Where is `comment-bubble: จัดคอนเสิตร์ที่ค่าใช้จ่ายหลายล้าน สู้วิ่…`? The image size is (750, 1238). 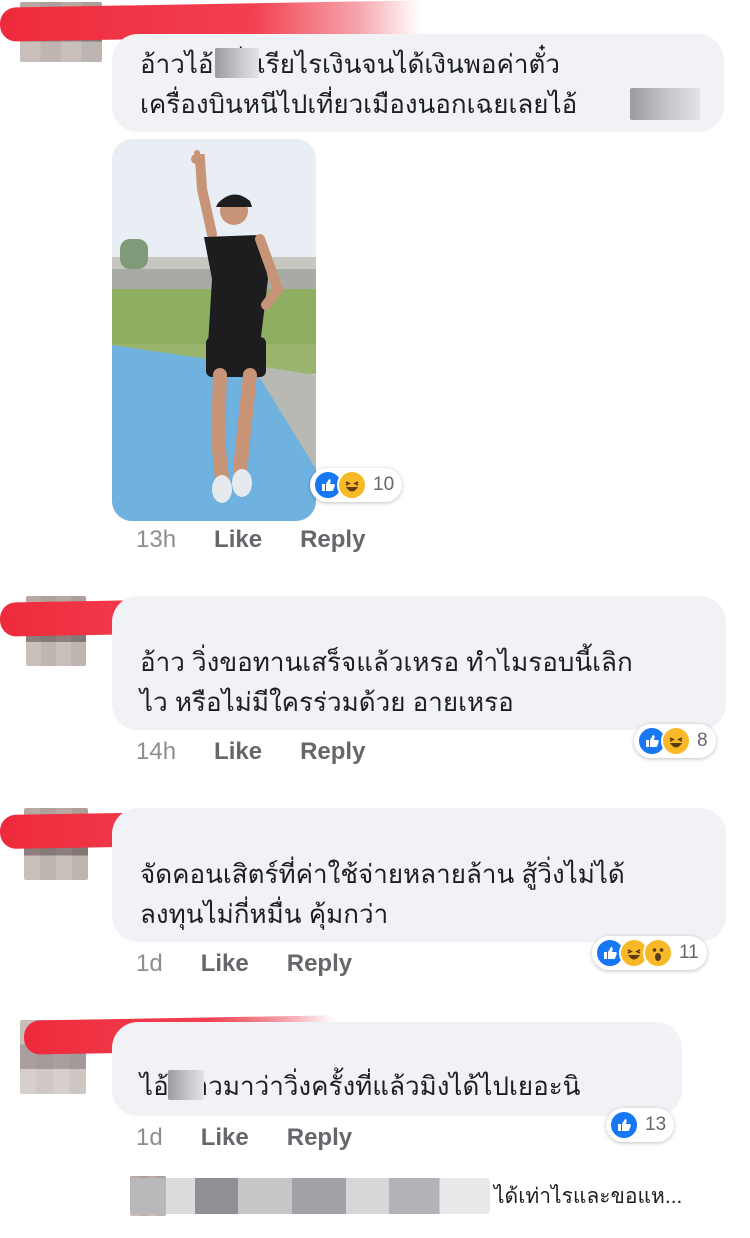
comment-bubble: จัดคอนเสิตร์ที่ค่าใช้จ่ายหลายล้าน สู้วิ่… is located at coordinates (419, 875).